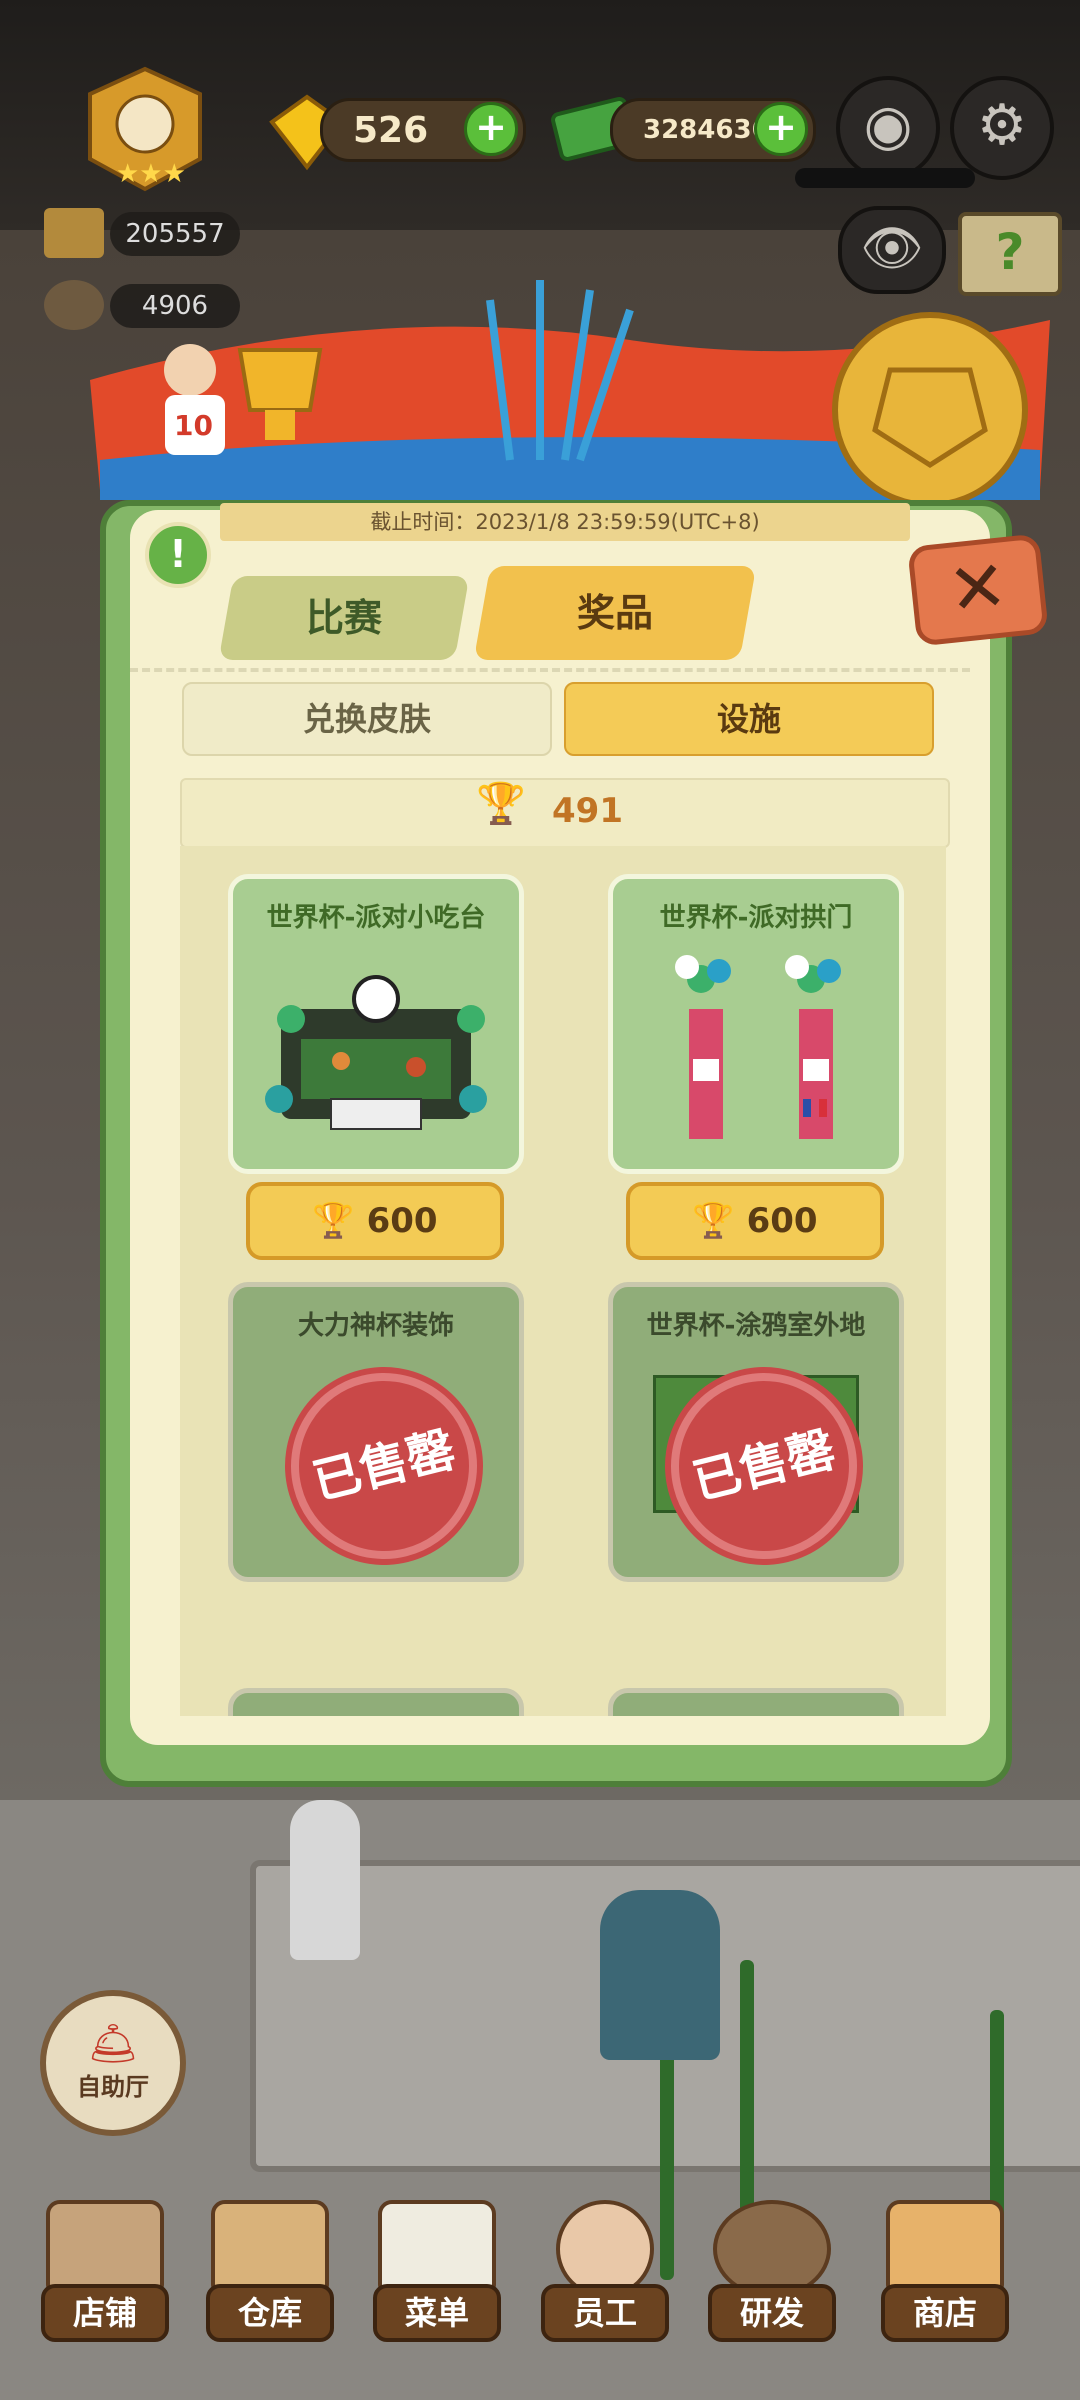  I want to click on nav-staff: 员工, so click(605, 2280).